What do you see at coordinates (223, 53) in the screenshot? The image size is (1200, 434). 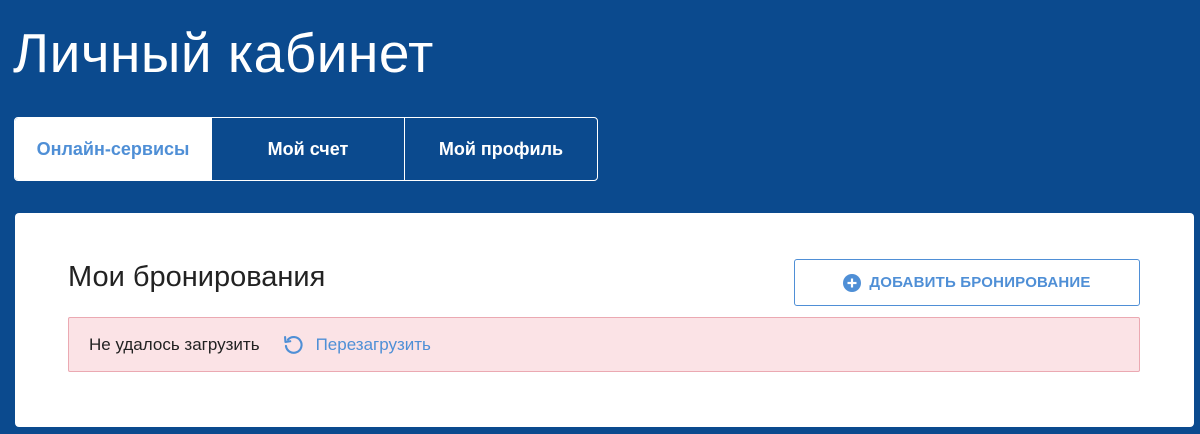 I see `page-title: Личный кабинет` at bounding box center [223, 53].